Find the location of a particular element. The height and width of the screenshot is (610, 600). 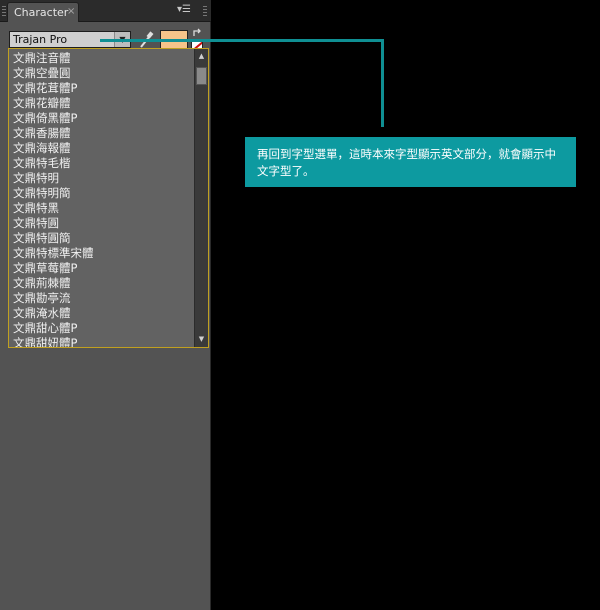

scroll-thumb is located at coordinates (201, 76).